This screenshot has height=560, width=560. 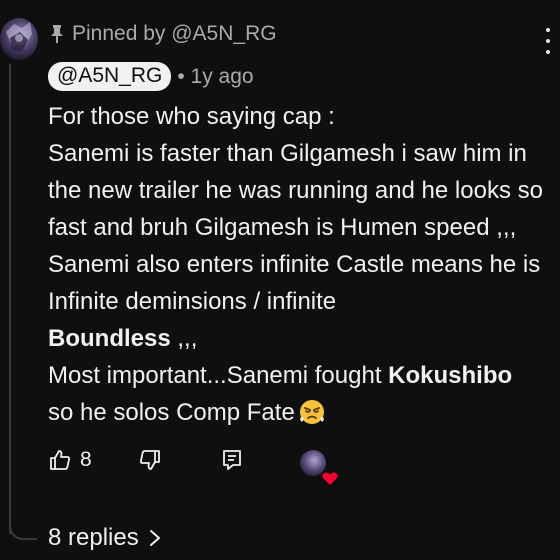 I want to click on view-replies-button: 8 replies, so click(x=104, y=538).